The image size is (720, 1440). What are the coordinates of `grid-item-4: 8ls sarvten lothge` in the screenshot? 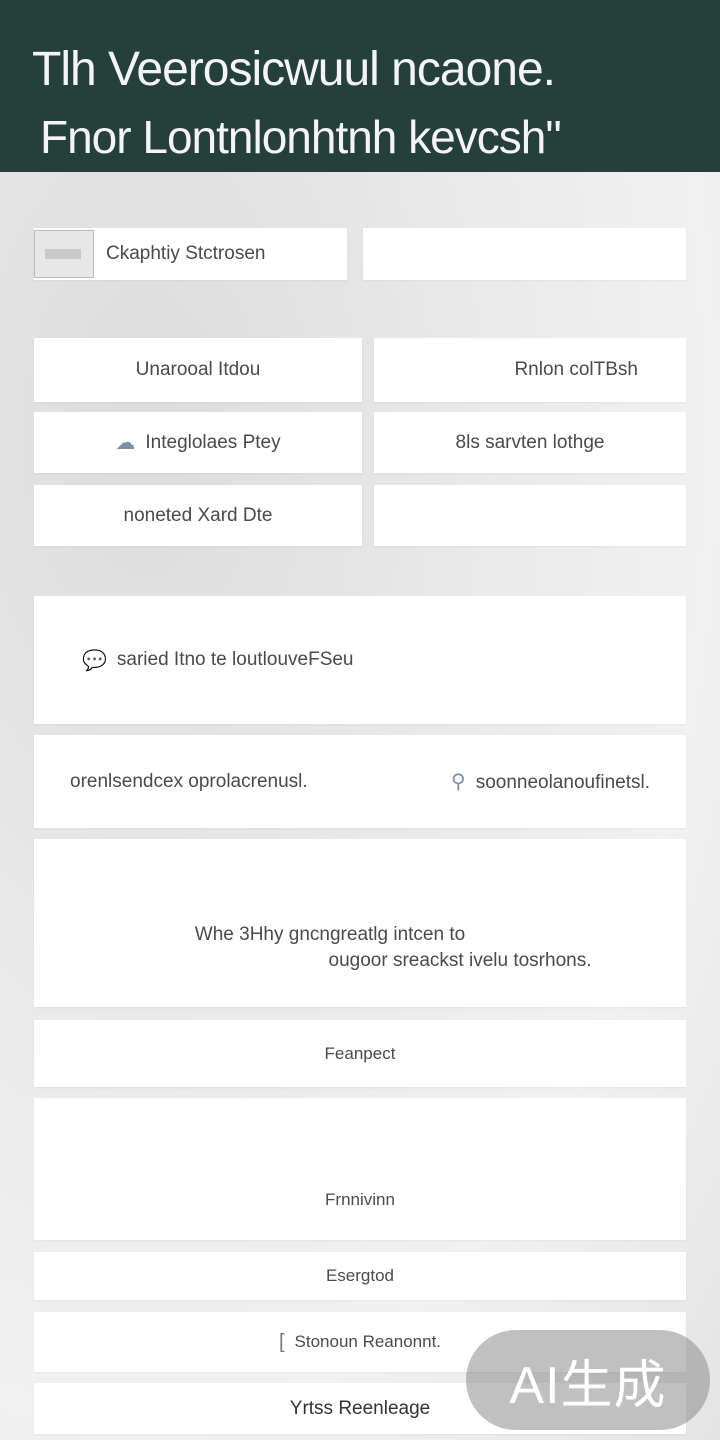 It's located at (530, 442).